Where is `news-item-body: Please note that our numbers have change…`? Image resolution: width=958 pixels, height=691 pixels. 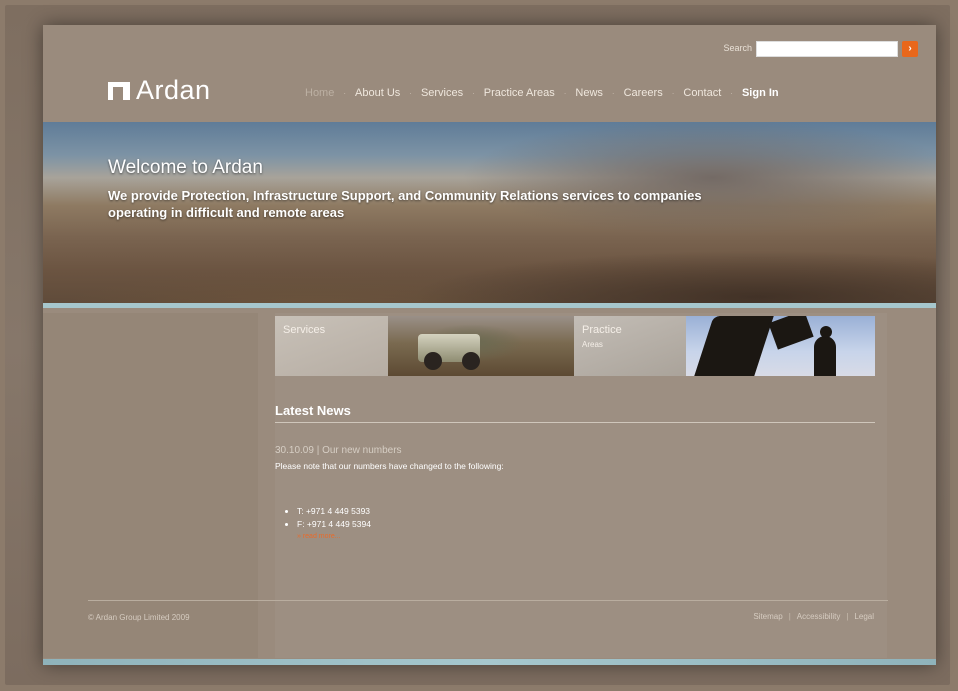 news-item-body: Please note that our numbers have change… is located at coordinates (389, 466).